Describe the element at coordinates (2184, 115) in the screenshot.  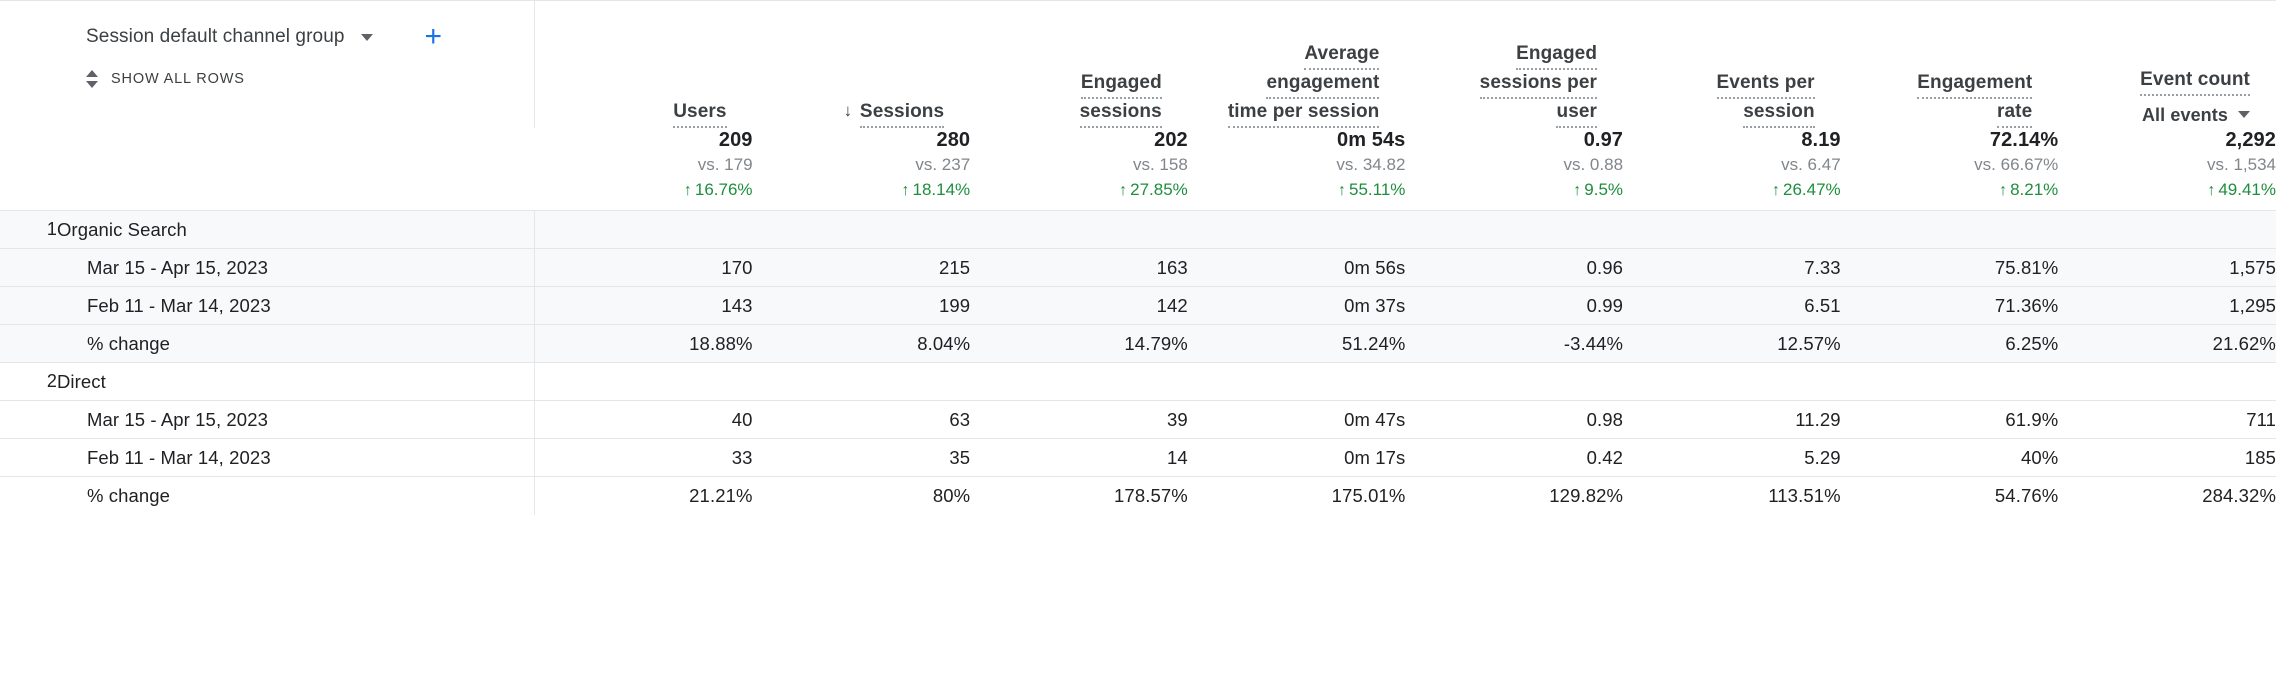
I see `event-count-filter-label: All events` at that location.